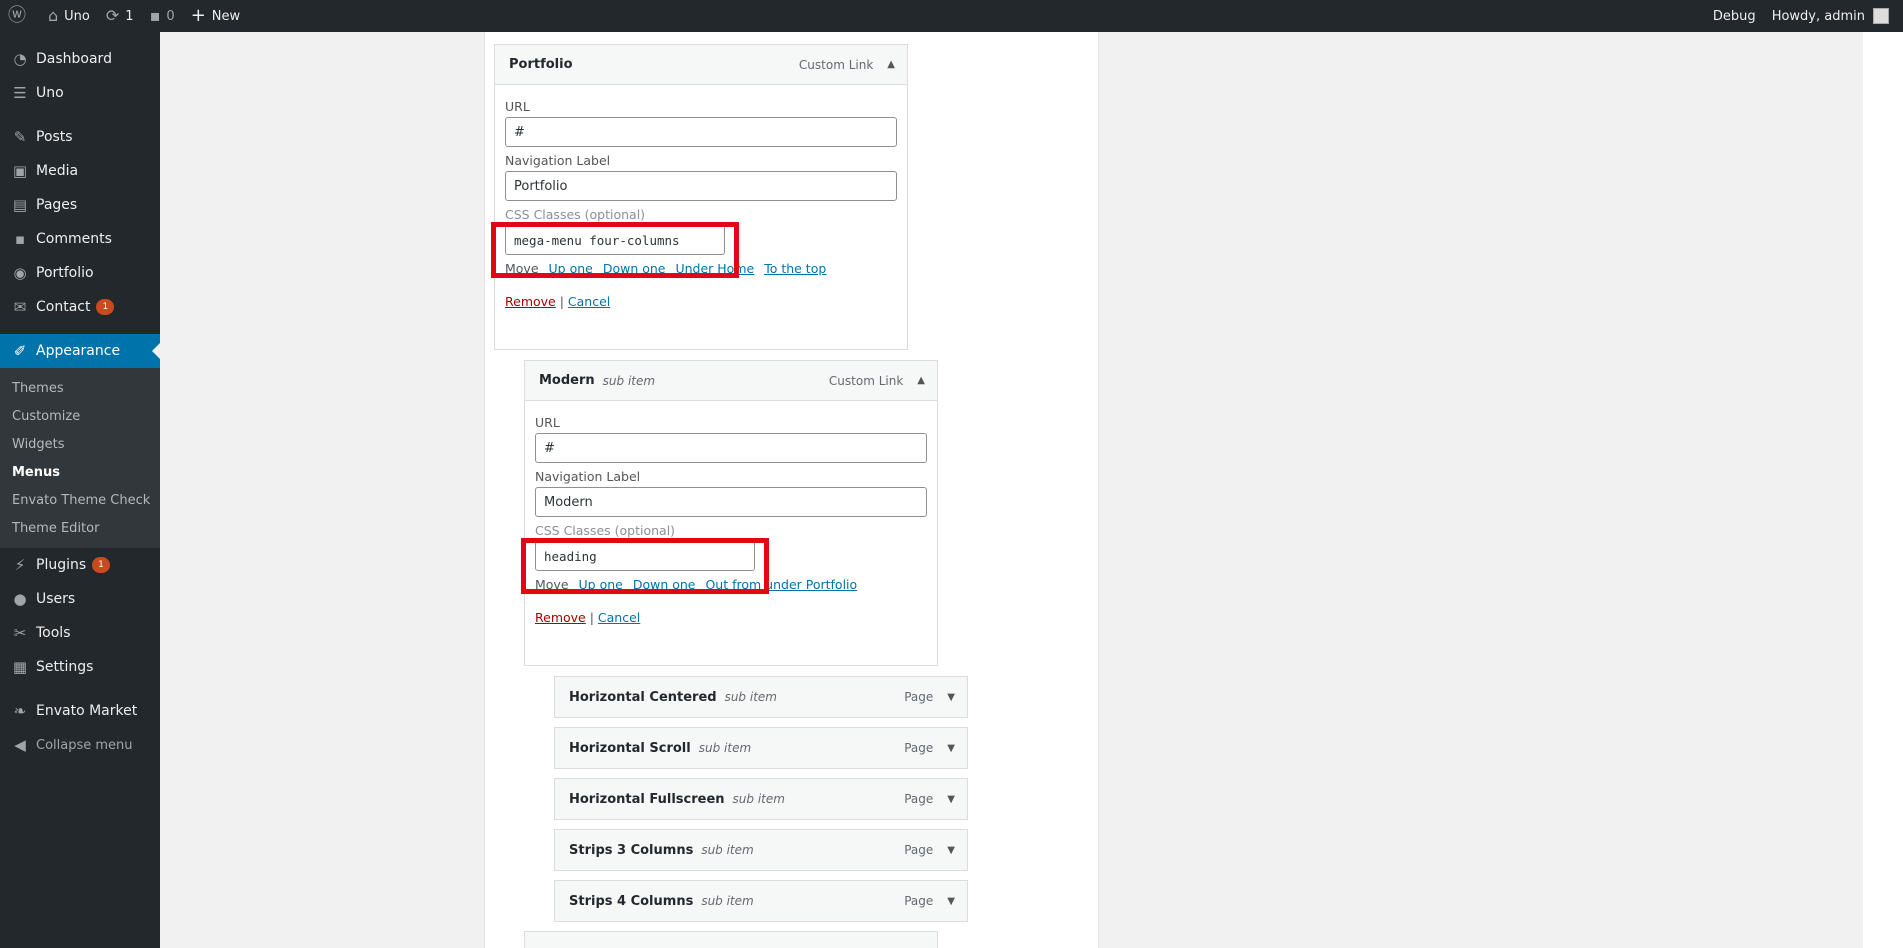 Image resolution: width=1903 pixels, height=948 pixels. What do you see at coordinates (80, 351) in the screenshot?
I see `sidebar-item-appearance: ✐ Appearance` at bounding box center [80, 351].